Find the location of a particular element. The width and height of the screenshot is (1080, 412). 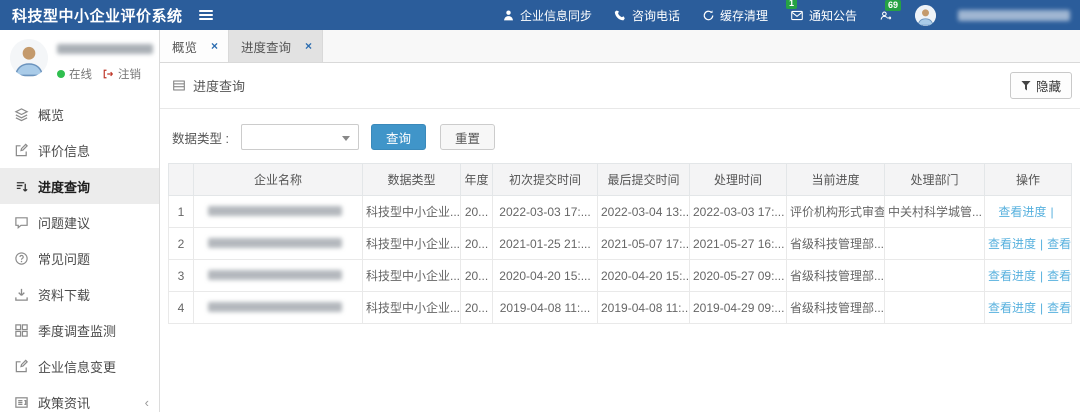

nav-consult-phone: 咨询电话 is located at coordinates (647, 15).